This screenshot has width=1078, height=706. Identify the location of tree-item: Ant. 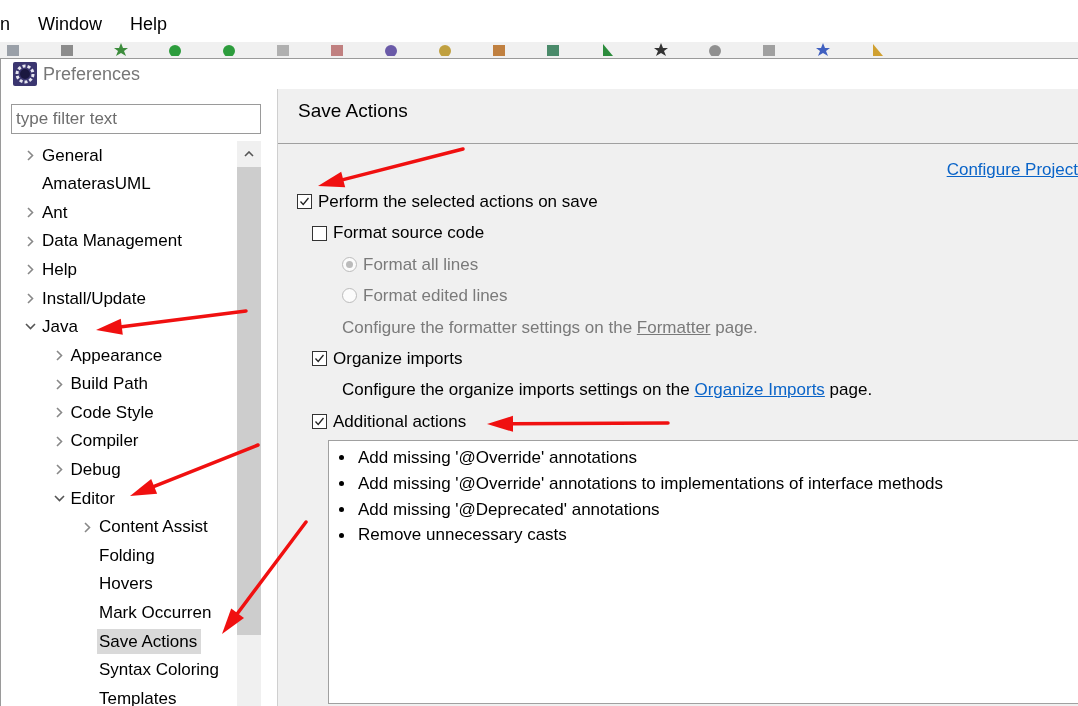
(56, 212).